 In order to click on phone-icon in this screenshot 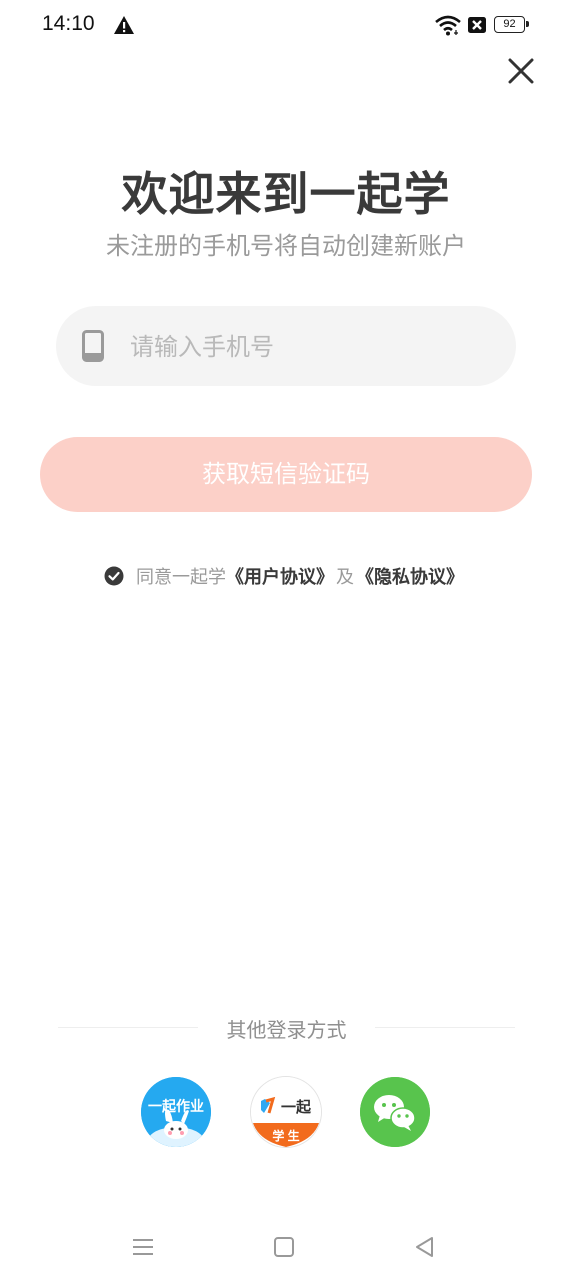, I will do `click(93, 346)`.